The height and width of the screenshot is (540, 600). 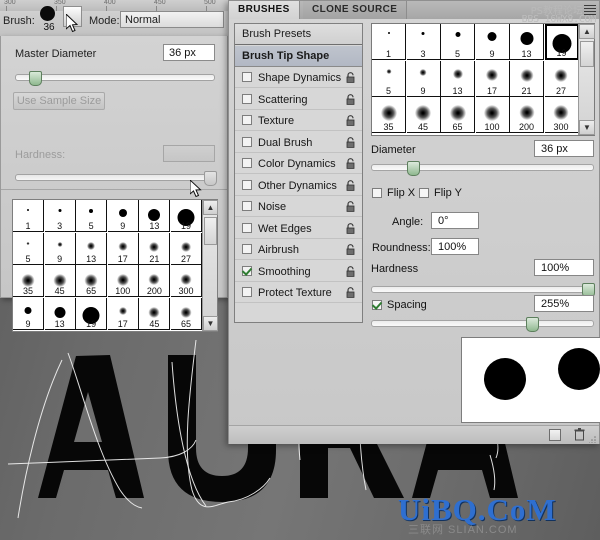 What do you see at coordinates (155, 248) in the screenshot?
I see `brush-preset-cell: 21` at bounding box center [155, 248].